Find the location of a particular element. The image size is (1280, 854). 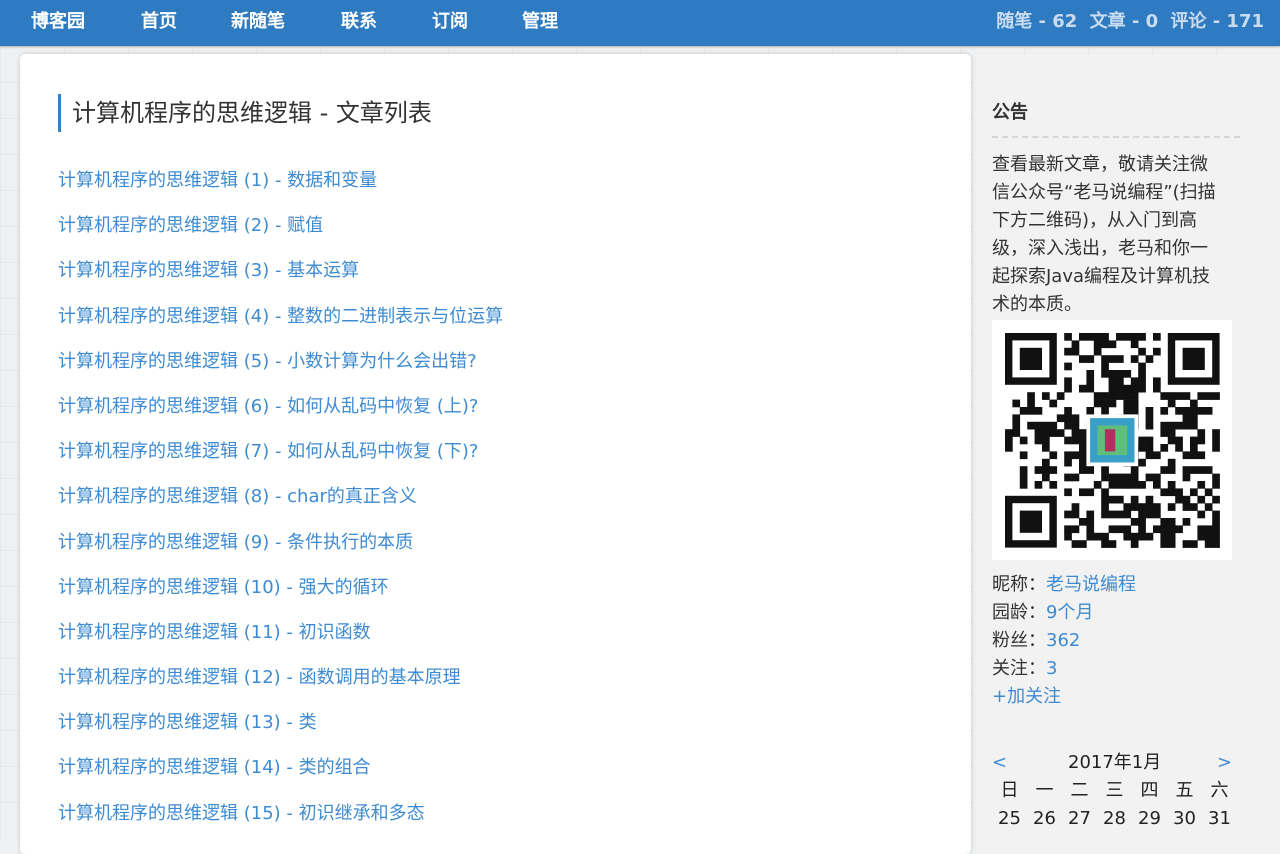

calendar-weekday: 一 is located at coordinates (1044, 790).